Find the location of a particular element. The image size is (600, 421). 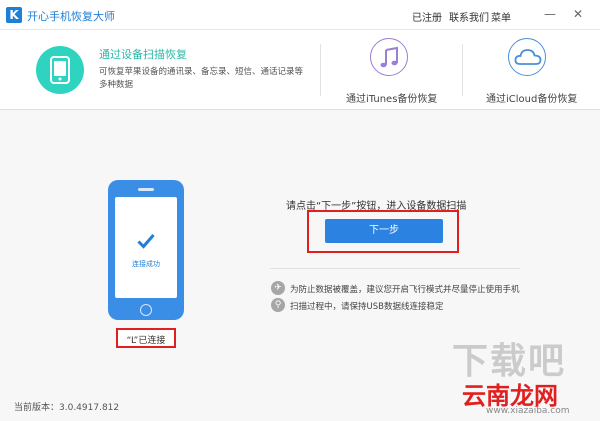

phone-icon is located at coordinates (60, 70).